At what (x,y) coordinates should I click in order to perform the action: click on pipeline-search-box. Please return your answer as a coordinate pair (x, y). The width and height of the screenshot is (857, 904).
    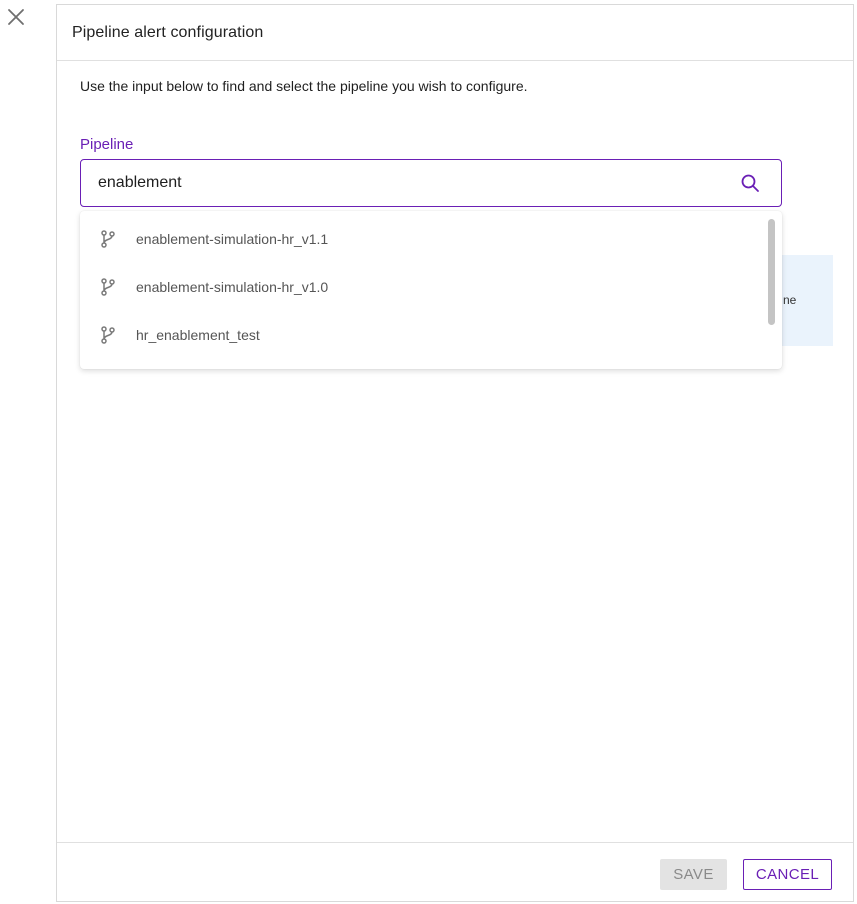
    Looking at the image, I should click on (431, 183).